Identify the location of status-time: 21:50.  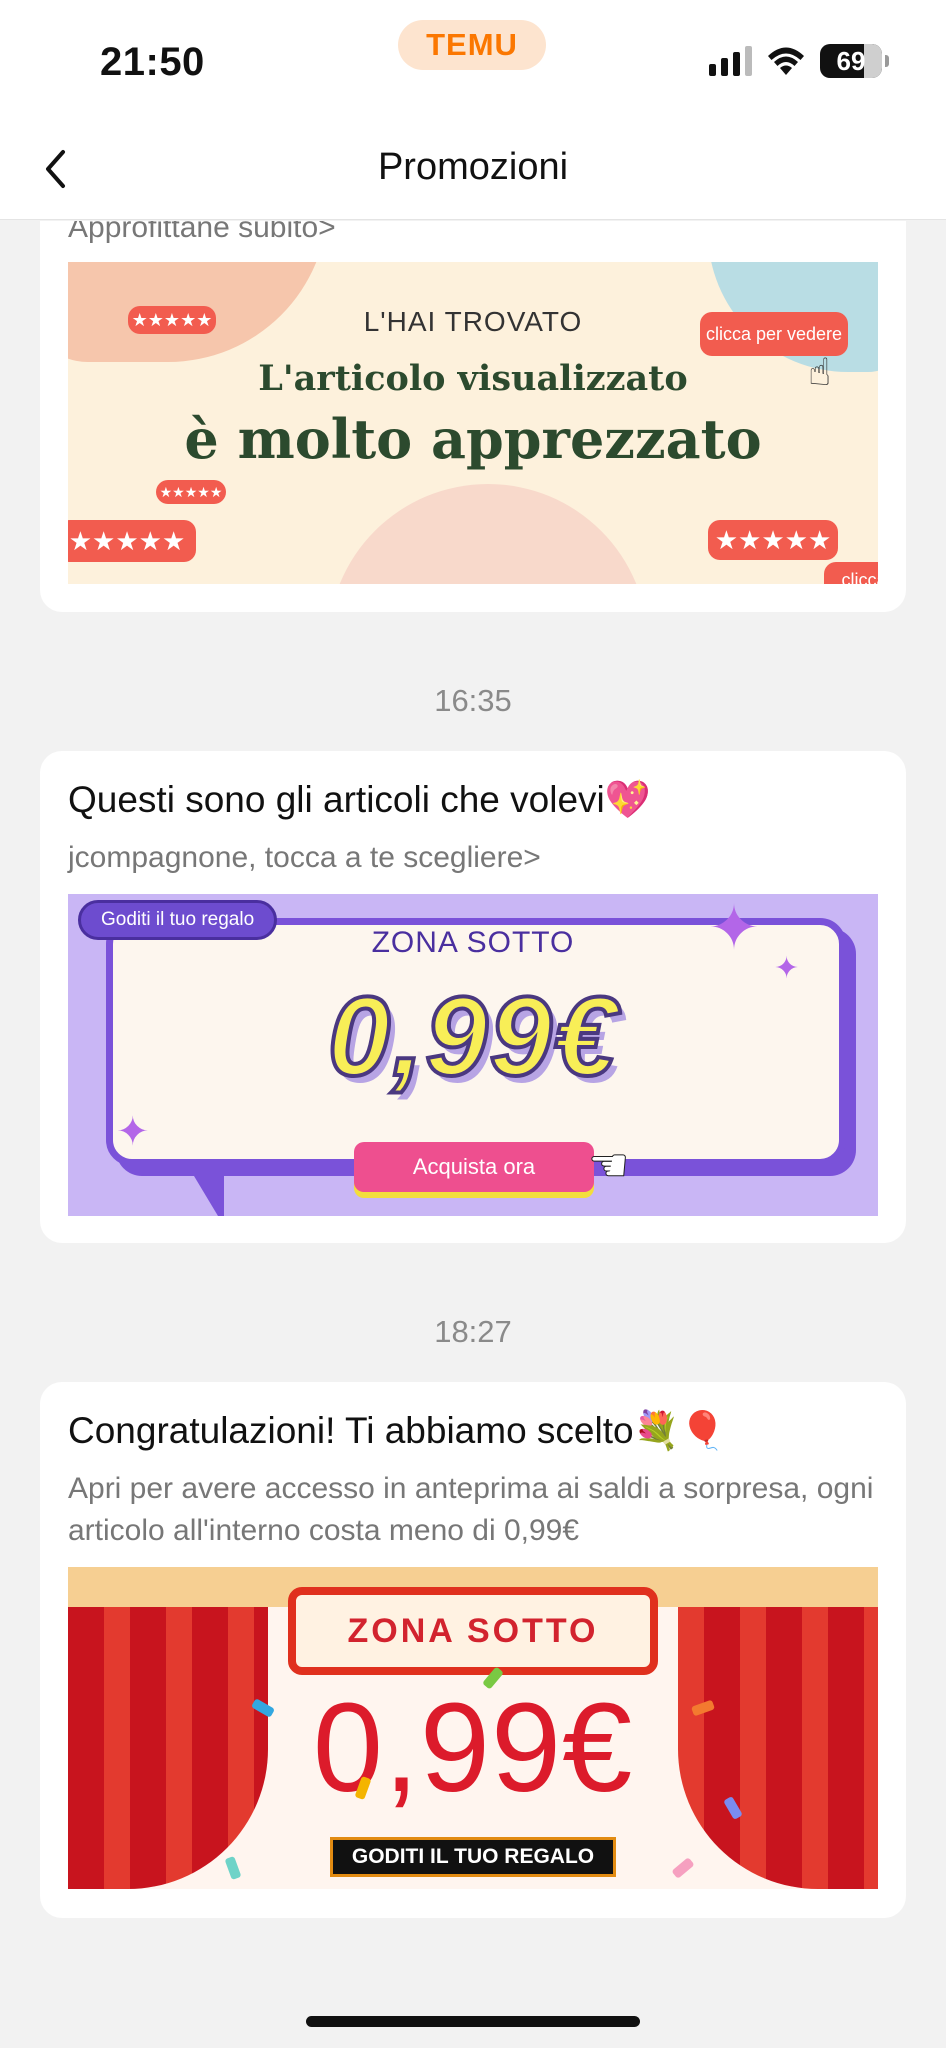
(152, 62).